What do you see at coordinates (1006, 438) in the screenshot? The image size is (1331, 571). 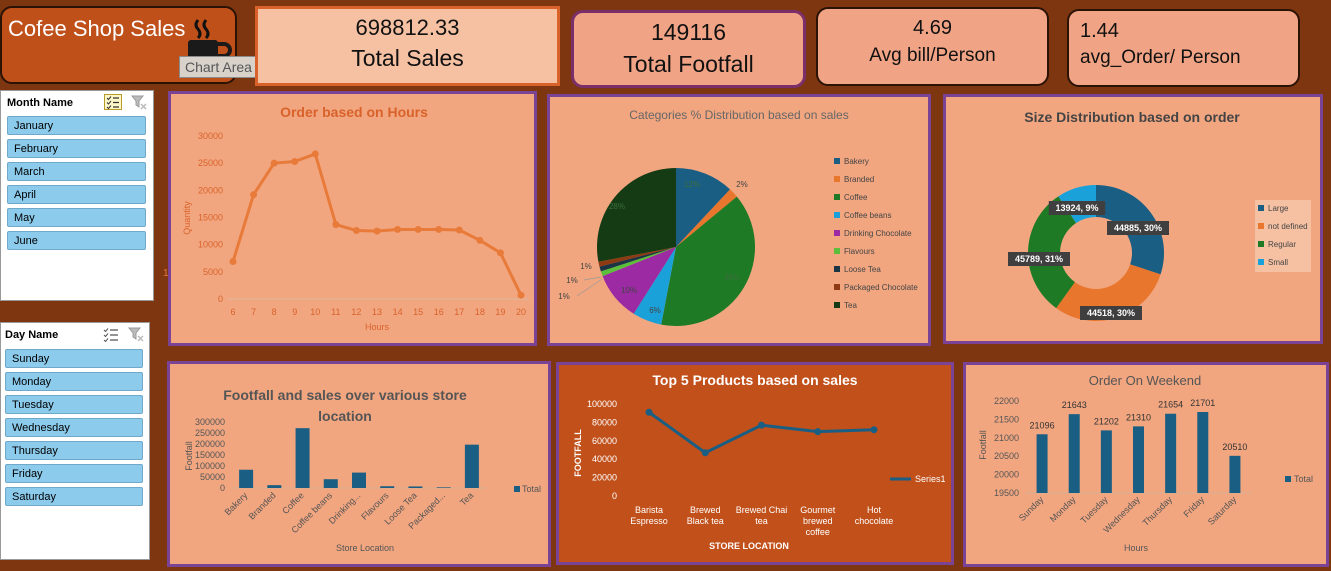 I see `y-tick-label: 21000` at bounding box center [1006, 438].